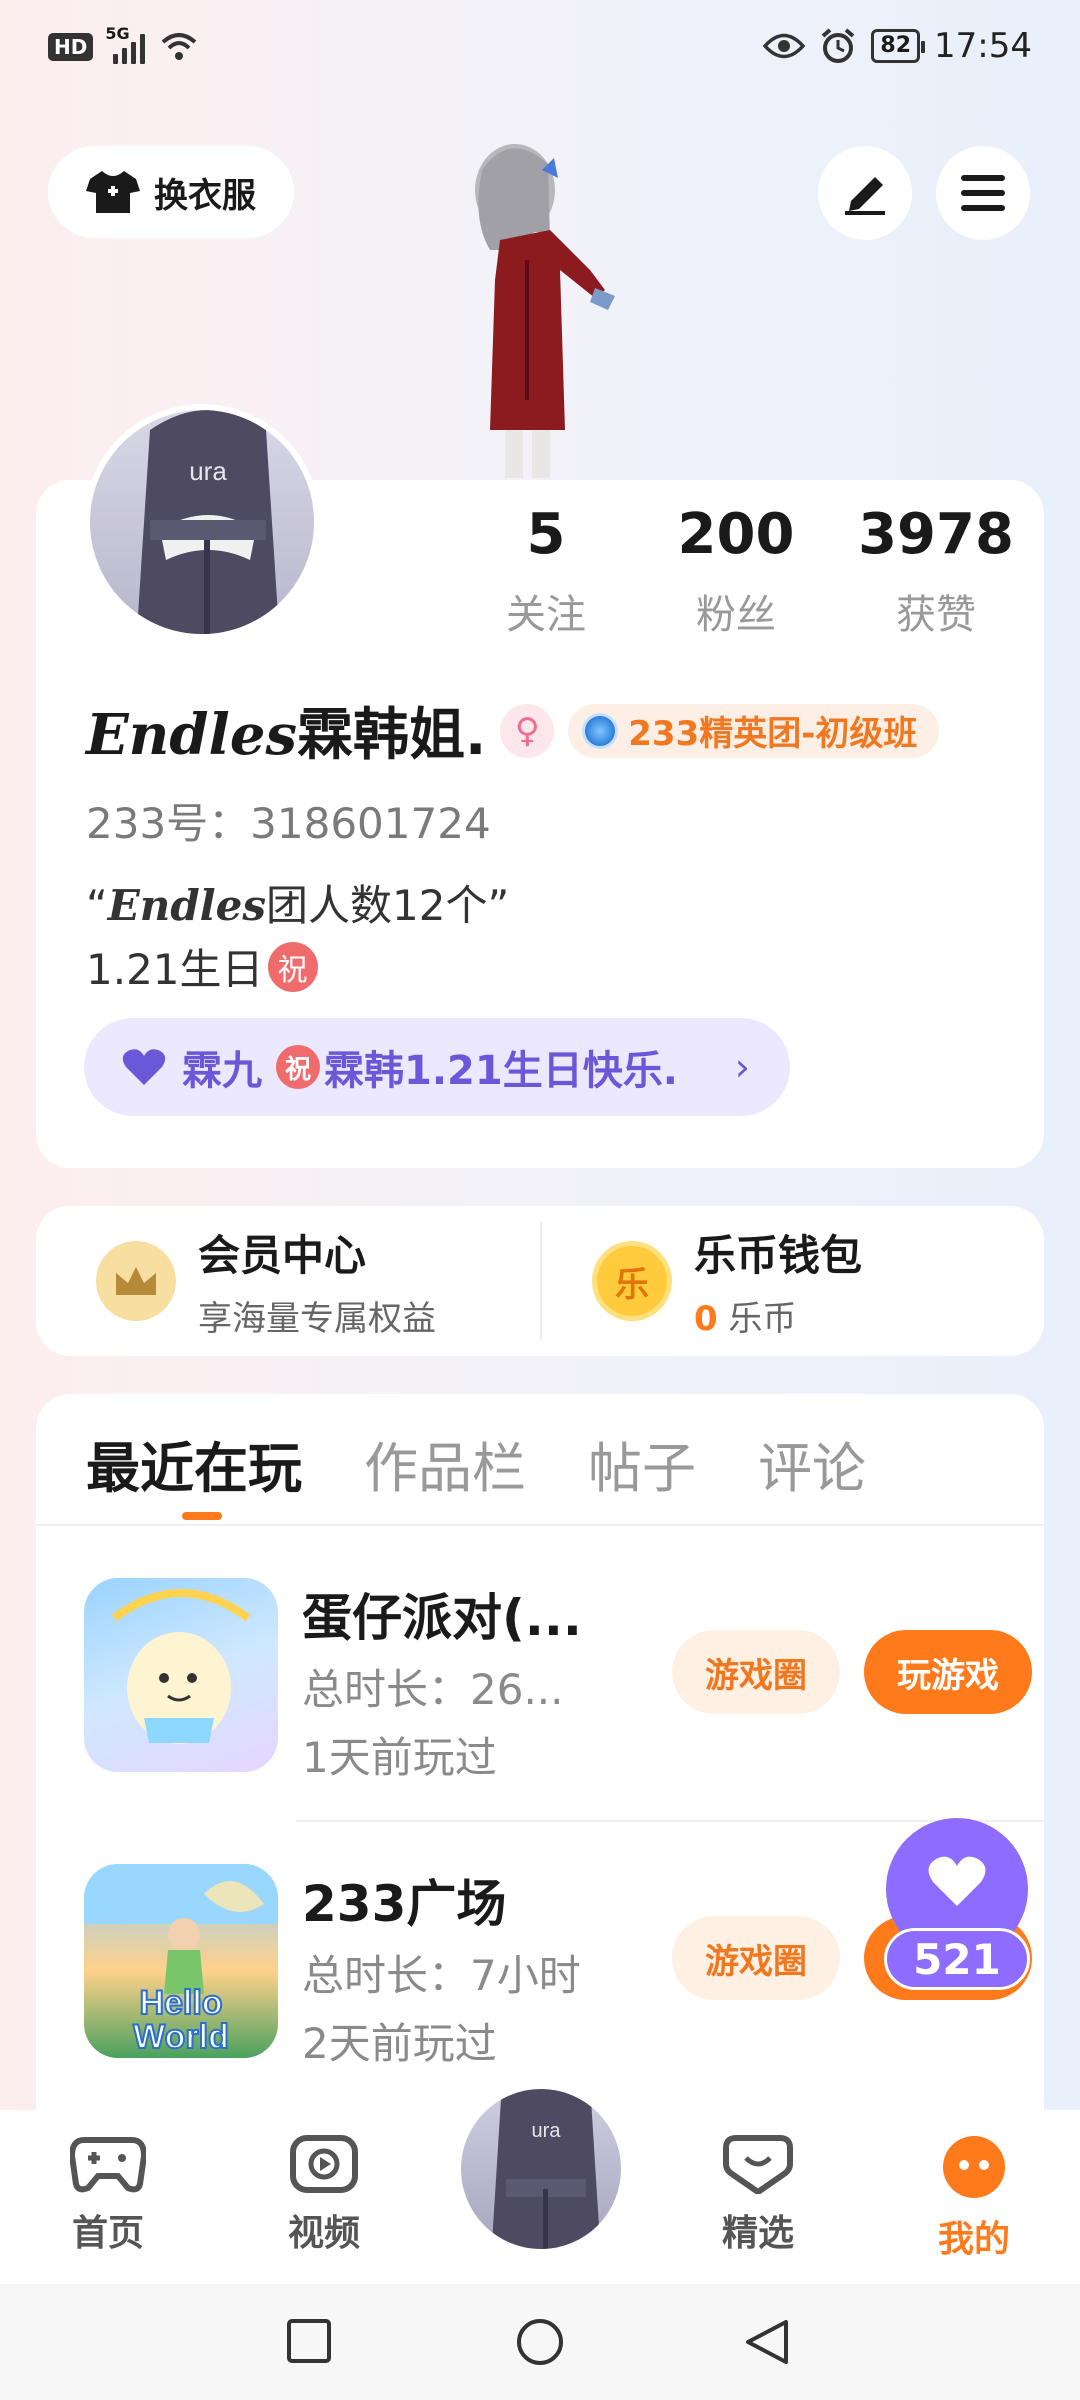 This screenshot has width=1080, height=2400. What do you see at coordinates (181, 1675) in the screenshot?
I see `game-icon-eggy-party` at bounding box center [181, 1675].